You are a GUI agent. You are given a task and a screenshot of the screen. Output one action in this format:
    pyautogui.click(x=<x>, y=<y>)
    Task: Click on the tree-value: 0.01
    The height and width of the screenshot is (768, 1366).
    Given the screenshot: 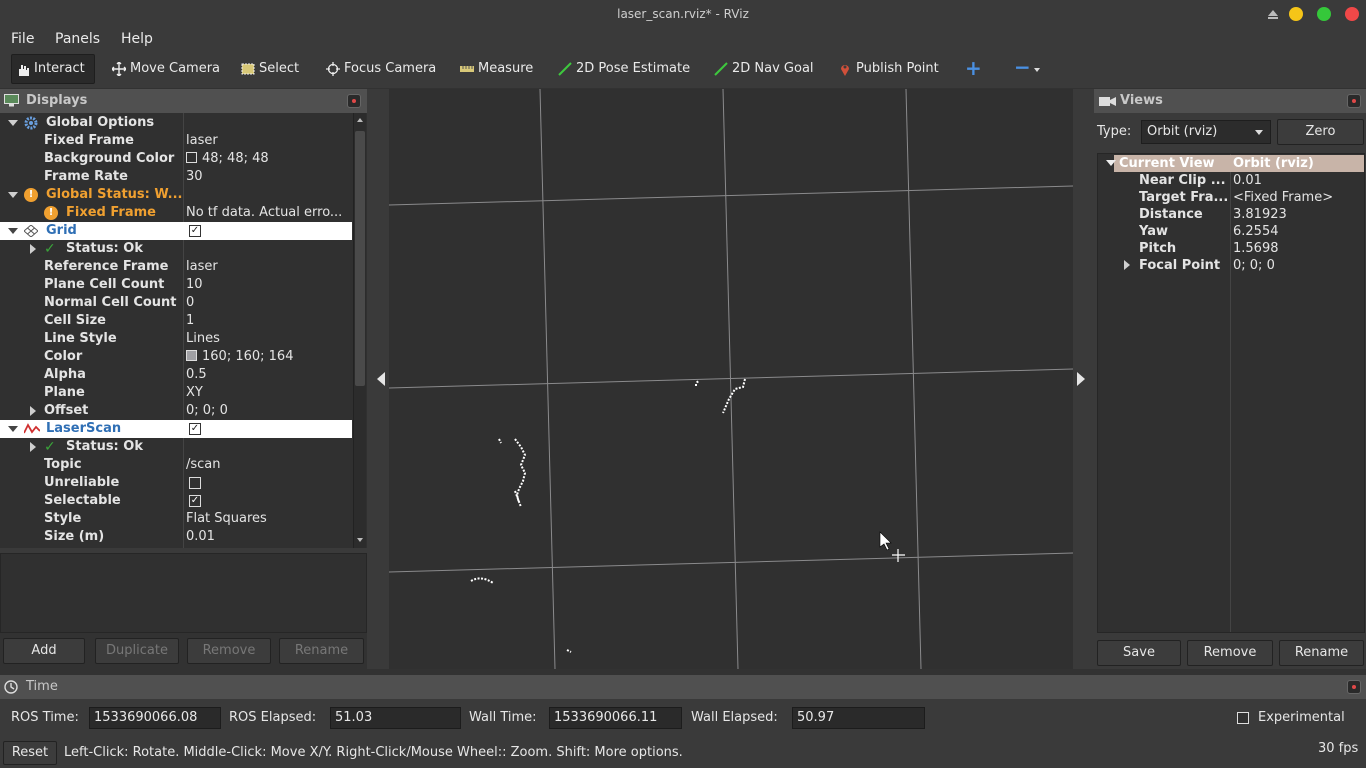 What is the action you would take?
    pyautogui.click(x=269, y=537)
    